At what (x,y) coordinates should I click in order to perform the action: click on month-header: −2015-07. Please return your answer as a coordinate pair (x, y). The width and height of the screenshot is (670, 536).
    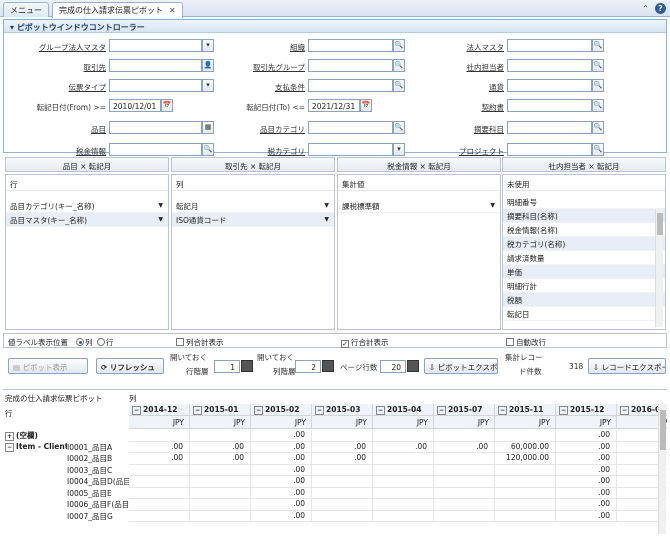
    Looking at the image, I should click on (464, 410).